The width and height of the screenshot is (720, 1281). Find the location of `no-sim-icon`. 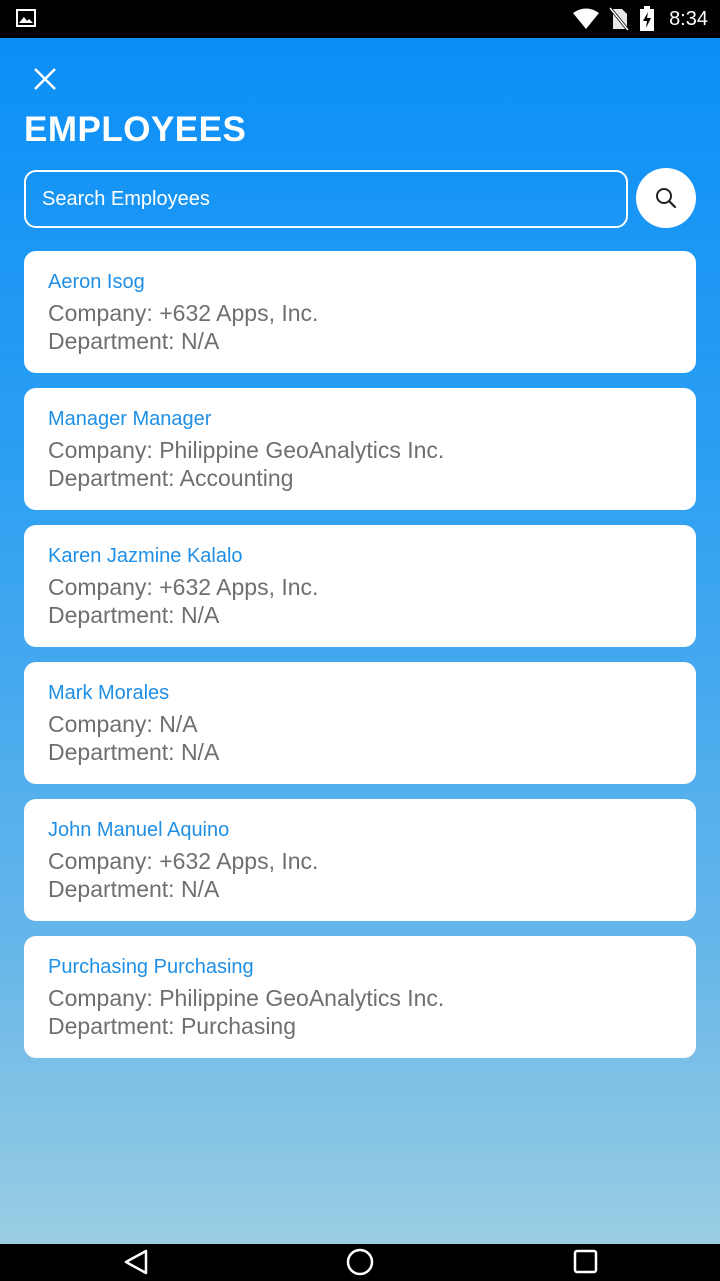

no-sim-icon is located at coordinates (619, 19).